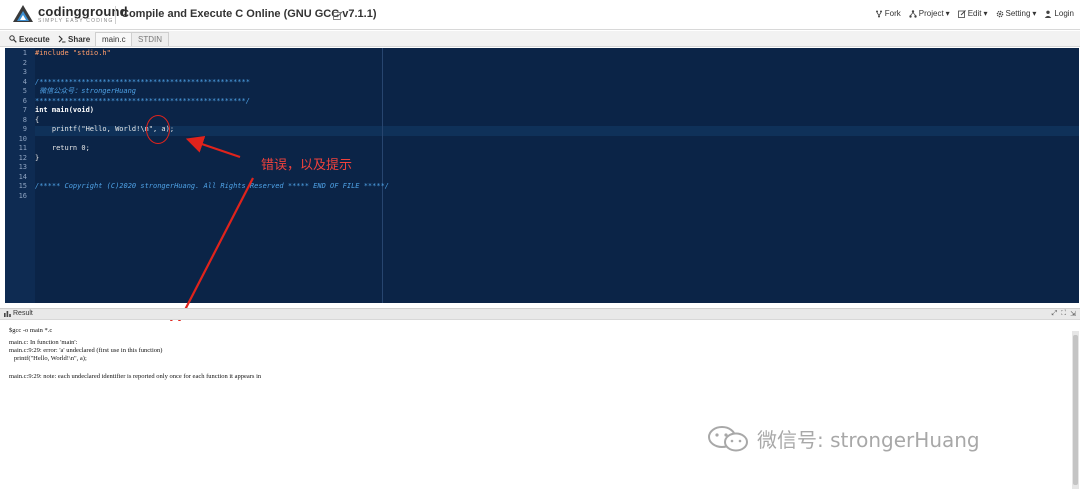 The height and width of the screenshot is (489, 1080). What do you see at coordinates (24, 72) in the screenshot?
I see `code-line: 3` at bounding box center [24, 72].